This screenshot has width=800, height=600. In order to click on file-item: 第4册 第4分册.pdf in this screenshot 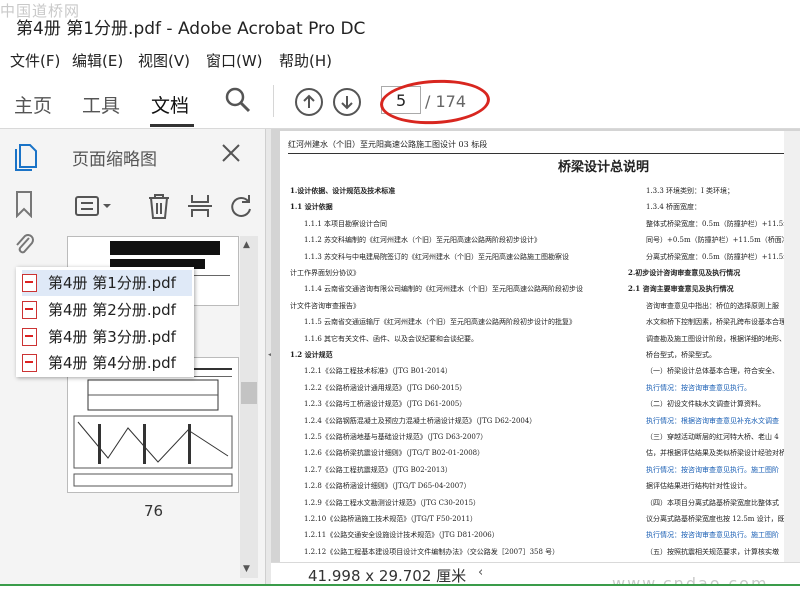, I will do `click(107, 363)`.